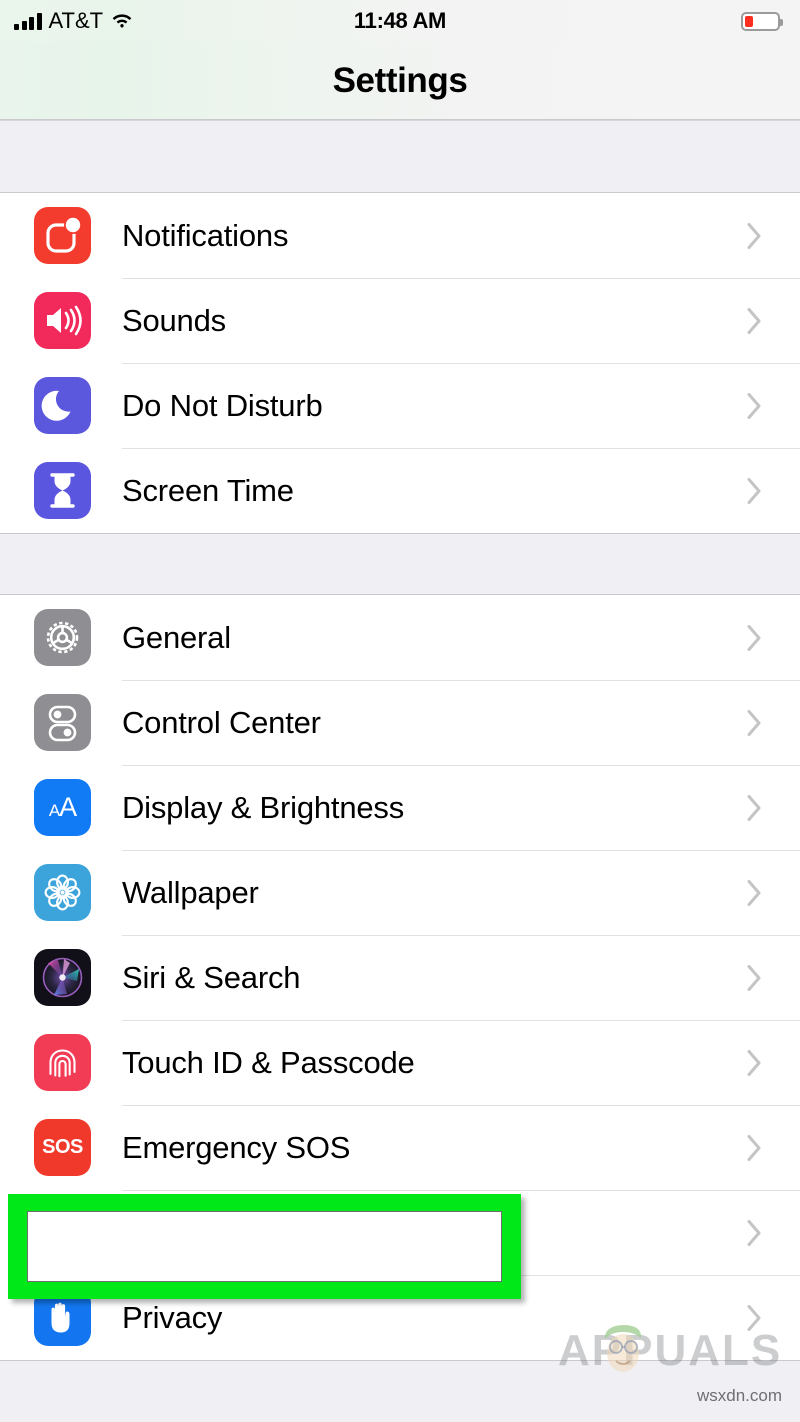  Describe the element at coordinates (400, 722) in the screenshot. I see `settings-row-control-center: Control Center` at that location.